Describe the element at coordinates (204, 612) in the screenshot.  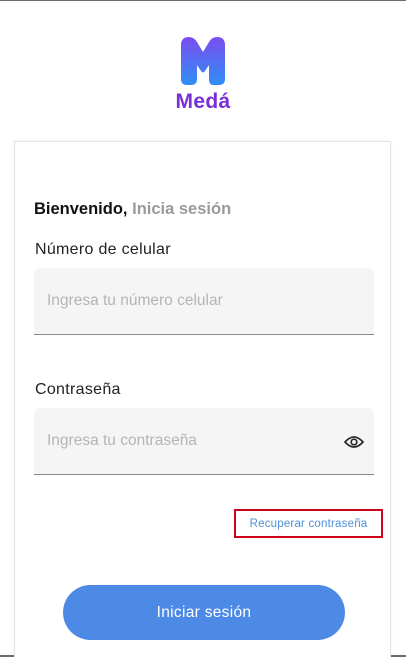
I see `login-button: Iniciar sesión` at that location.